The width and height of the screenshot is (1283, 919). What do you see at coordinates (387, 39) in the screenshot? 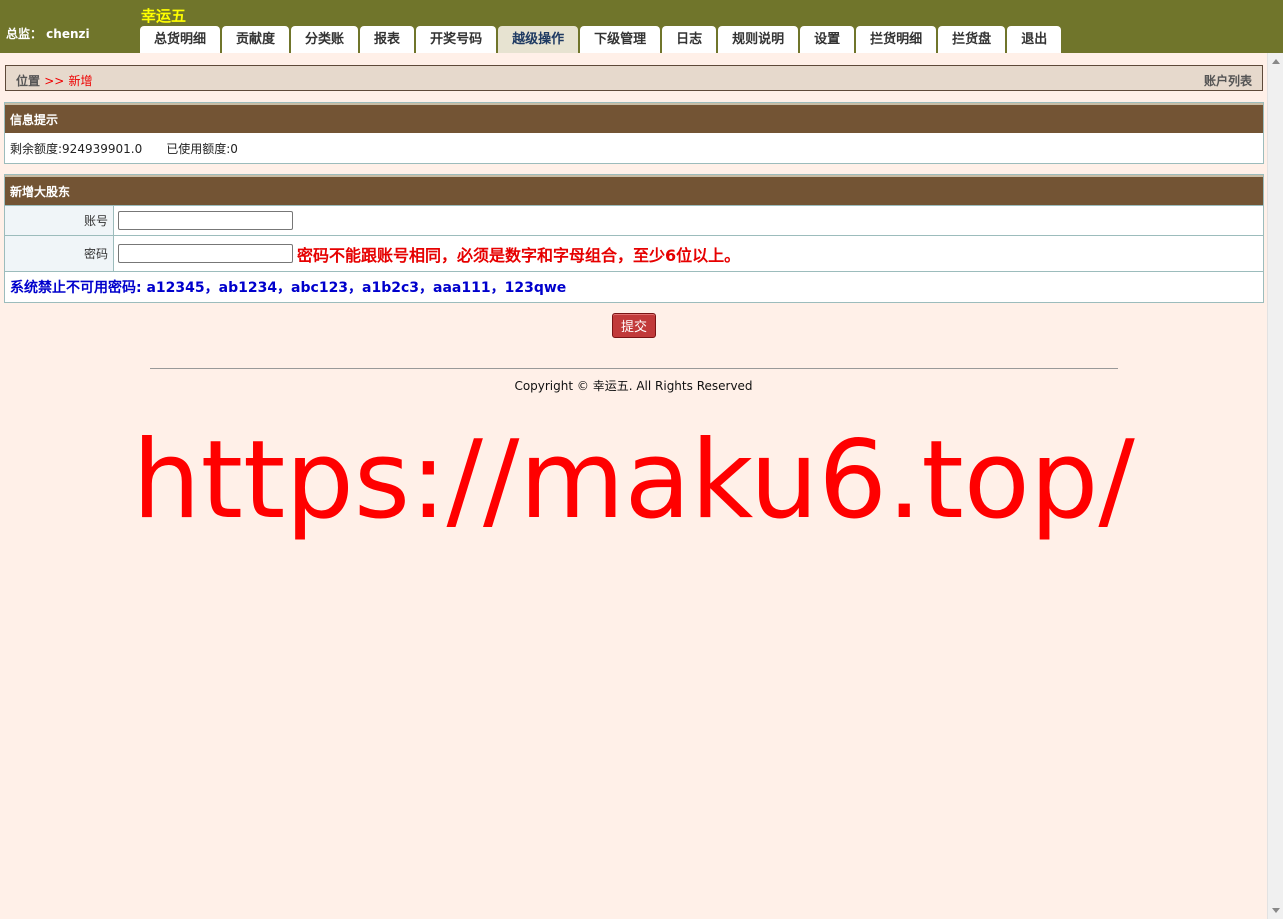
I see `tab-report: 报表` at bounding box center [387, 39].